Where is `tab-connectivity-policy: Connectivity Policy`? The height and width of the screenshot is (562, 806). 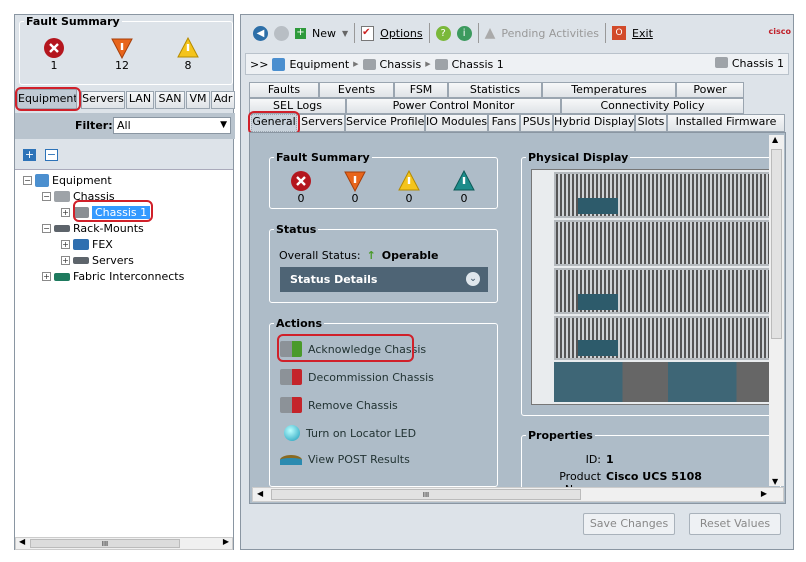
tab-connectivity-policy: Connectivity Policy is located at coordinates (652, 106).